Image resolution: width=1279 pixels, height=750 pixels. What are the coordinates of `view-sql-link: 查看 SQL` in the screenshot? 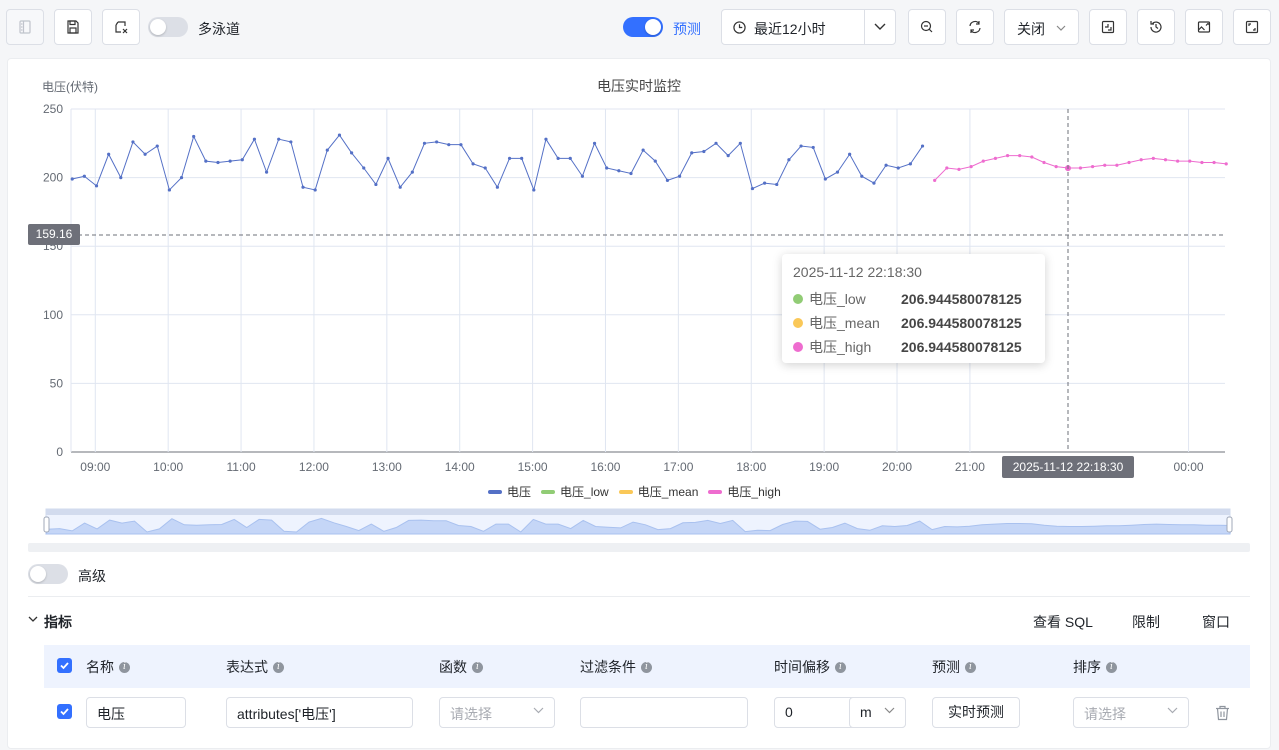 It's located at (1063, 622).